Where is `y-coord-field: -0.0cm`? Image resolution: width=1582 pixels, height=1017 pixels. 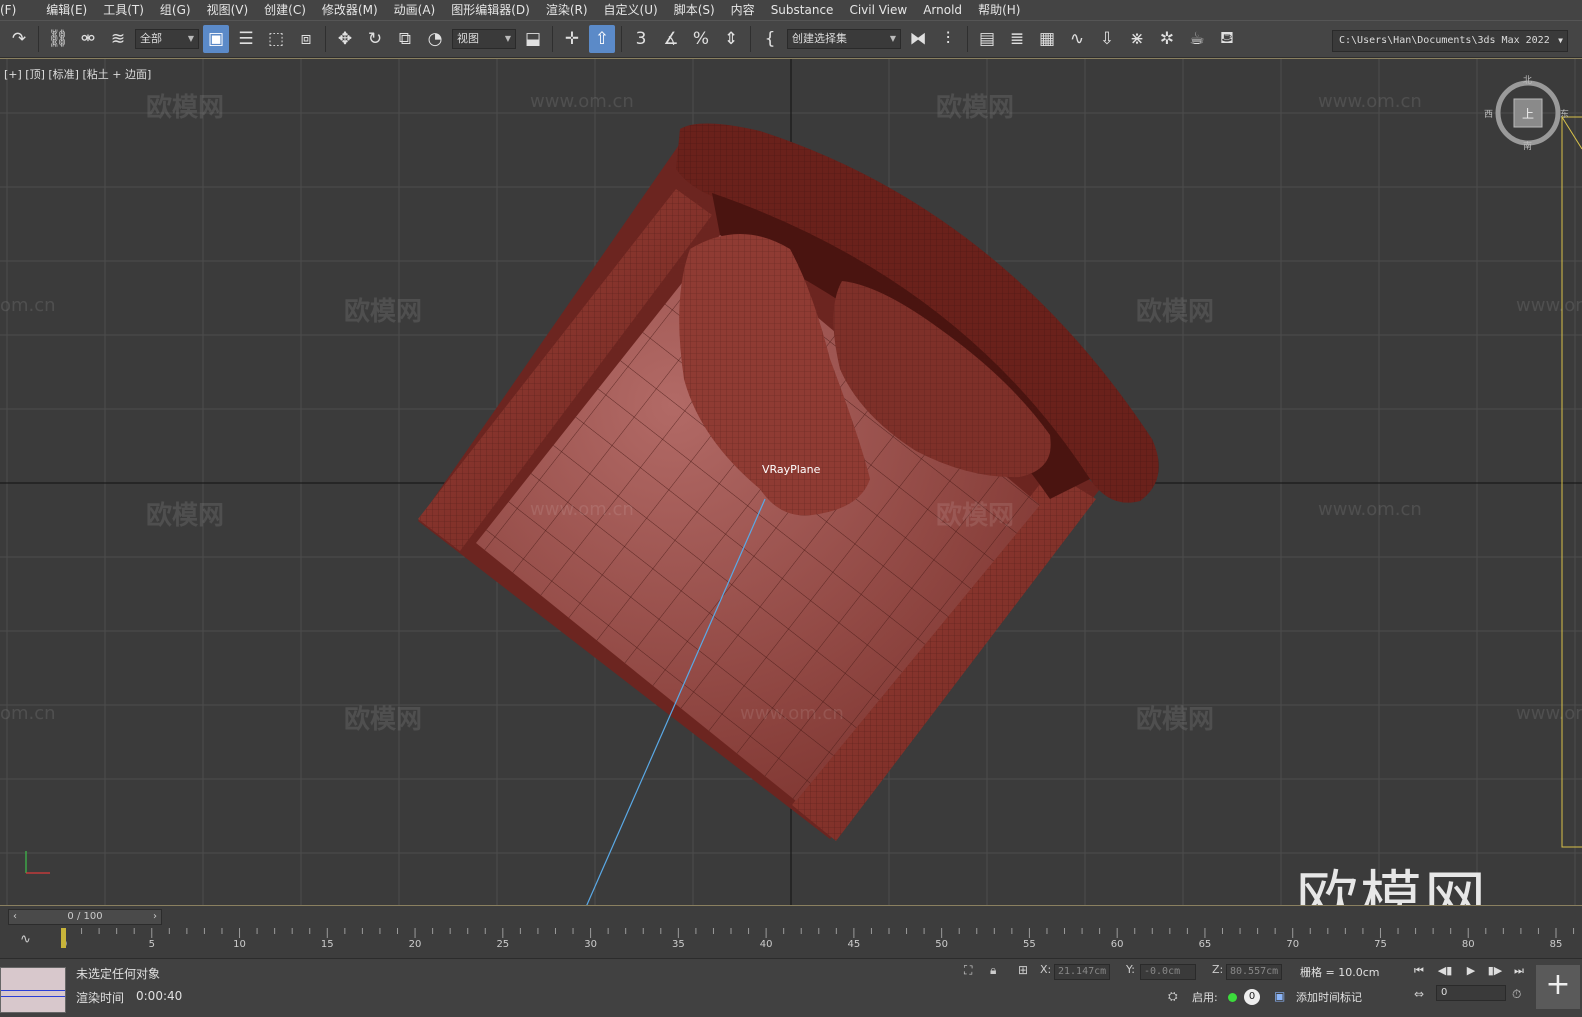 y-coord-field: -0.0cm is located at coordinates (1168, 972).